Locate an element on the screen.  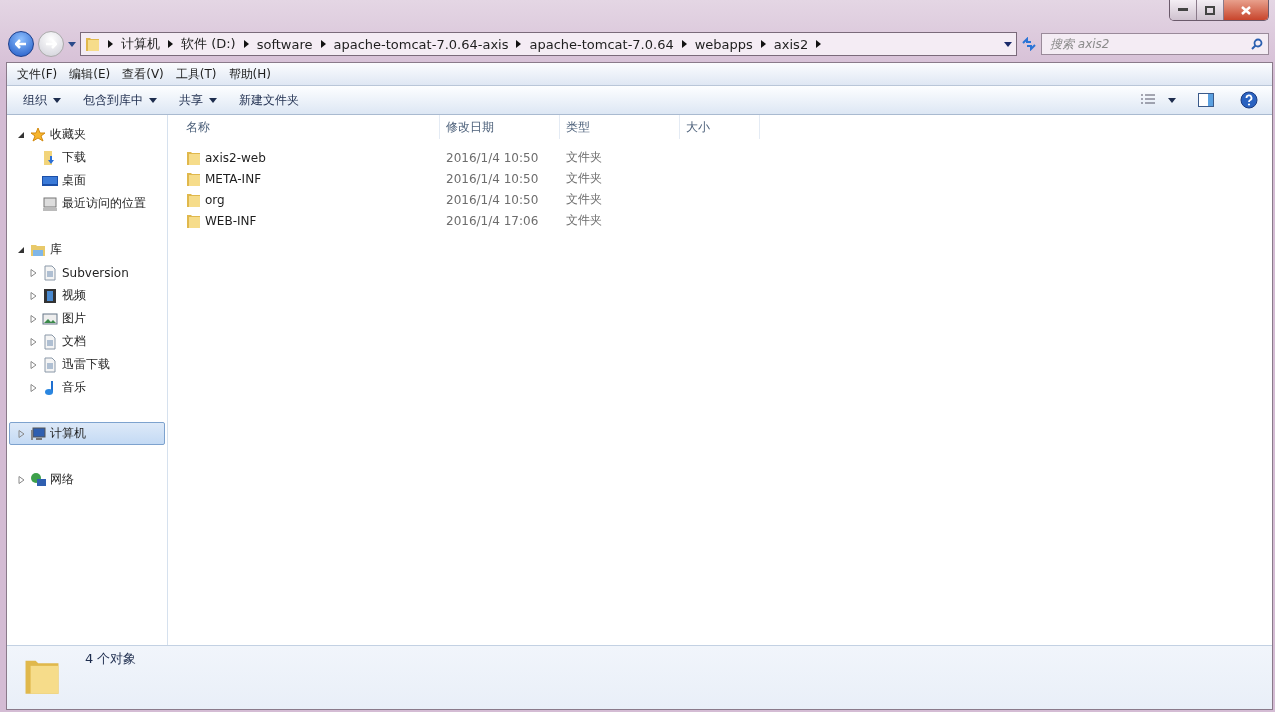
nav-item: 计算机 is located at coordinates (87, 433).